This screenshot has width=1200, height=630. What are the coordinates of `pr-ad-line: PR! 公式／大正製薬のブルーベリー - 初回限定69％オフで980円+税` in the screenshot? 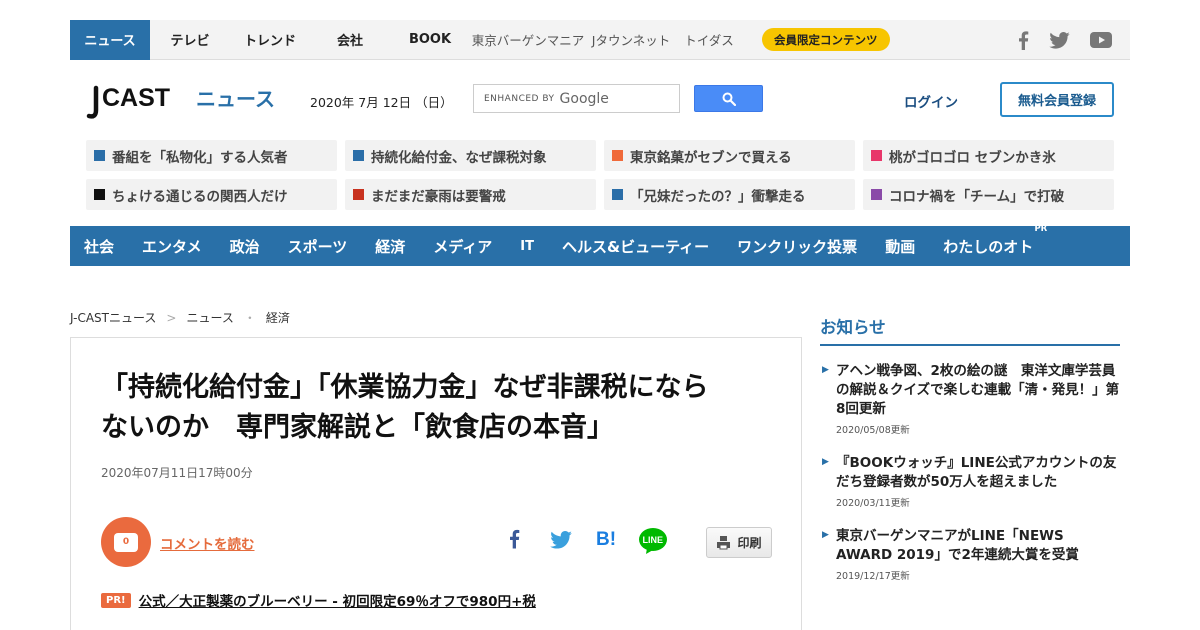 It's located at (318, 600).